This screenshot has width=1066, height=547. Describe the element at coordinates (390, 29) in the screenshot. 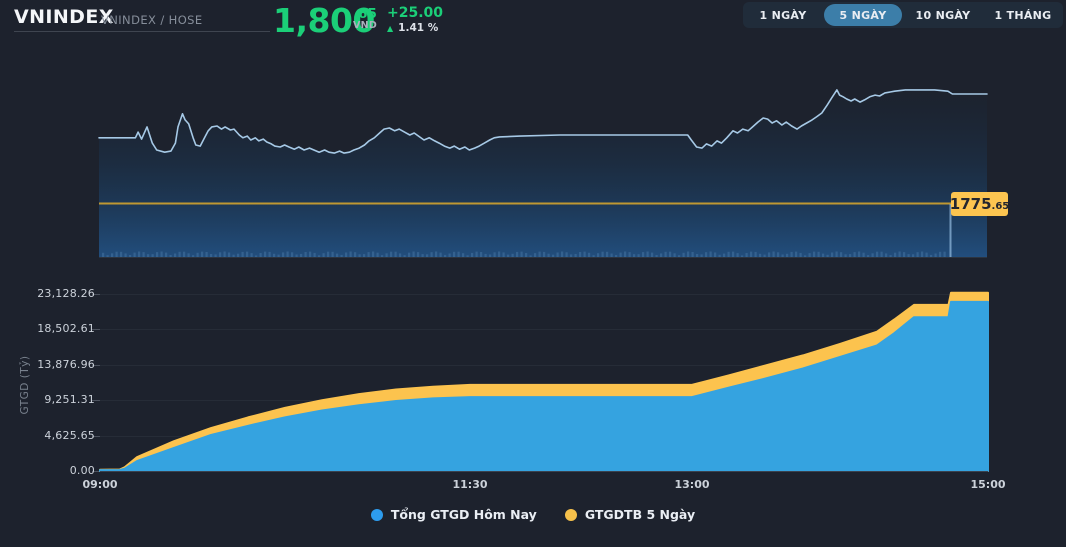

I see `up-arrow-icon: ▲` at that location.